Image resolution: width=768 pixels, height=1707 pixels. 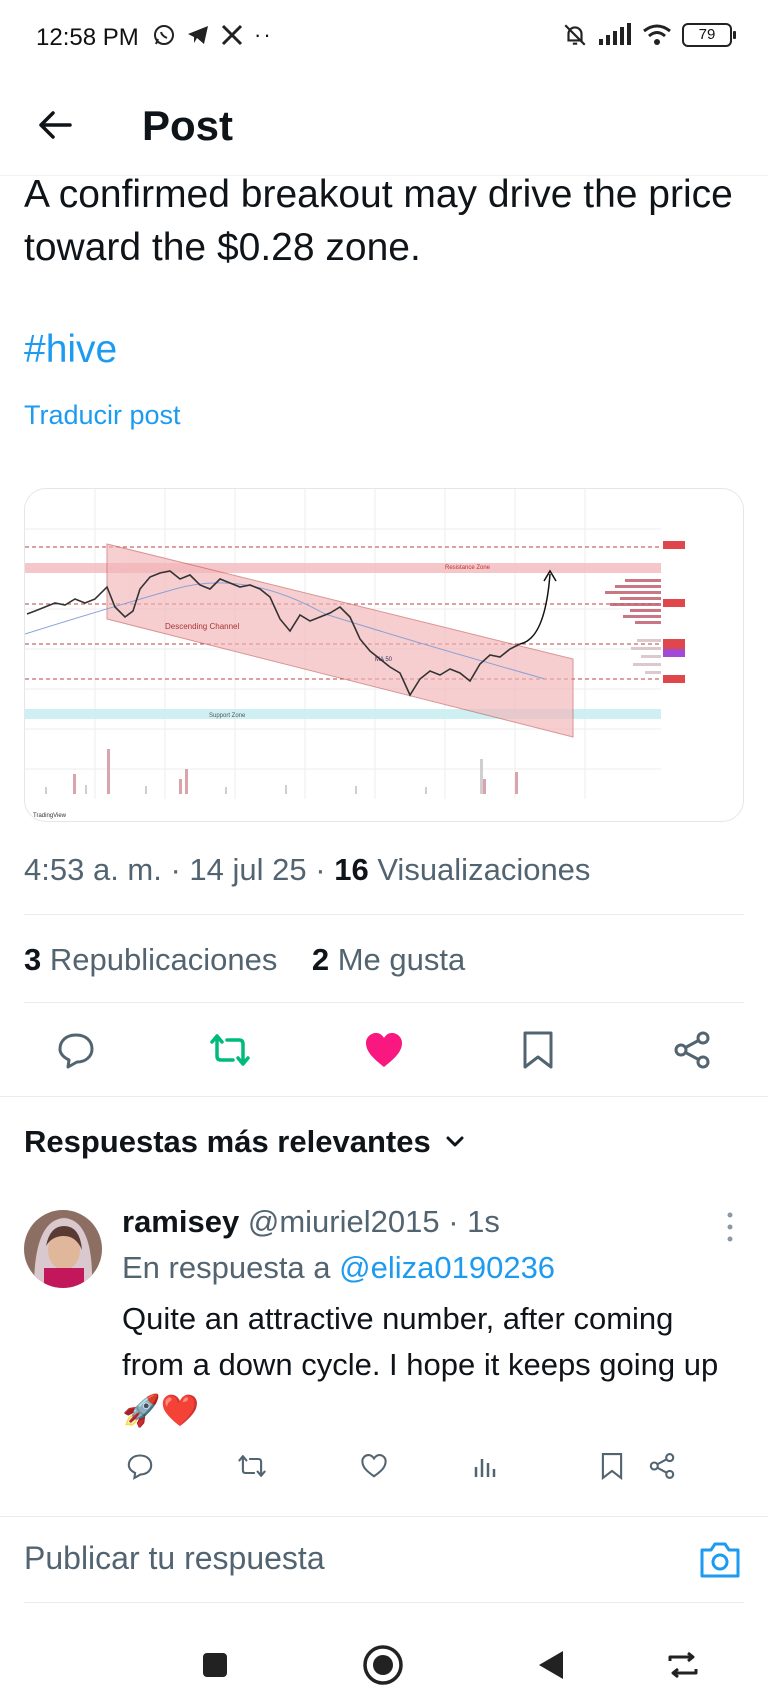 I want to click on reply-bookmark-button, so click(x=612, y=1466).